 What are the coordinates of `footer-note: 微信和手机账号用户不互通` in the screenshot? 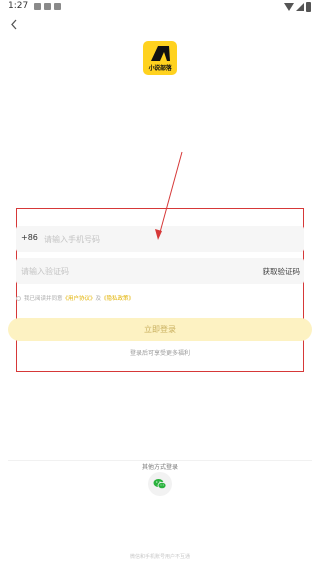 It's located at (159, 557).